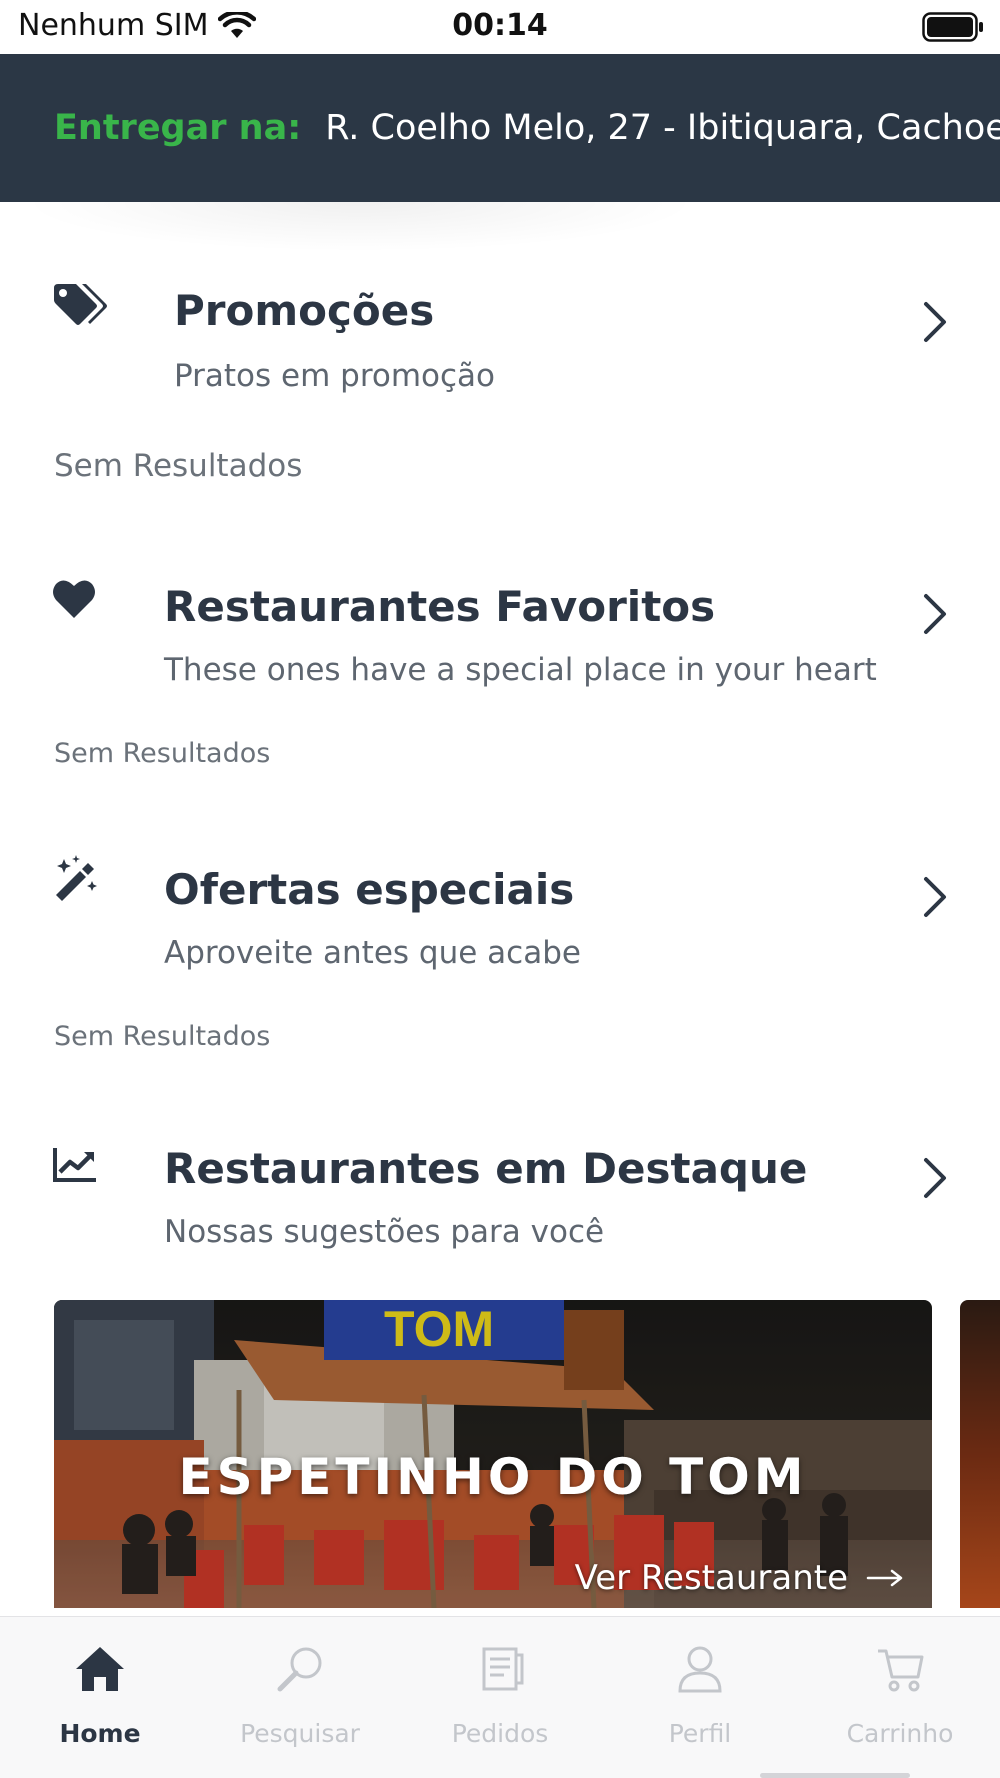  I want to click on tab-label: Home, so click(100, 1733).